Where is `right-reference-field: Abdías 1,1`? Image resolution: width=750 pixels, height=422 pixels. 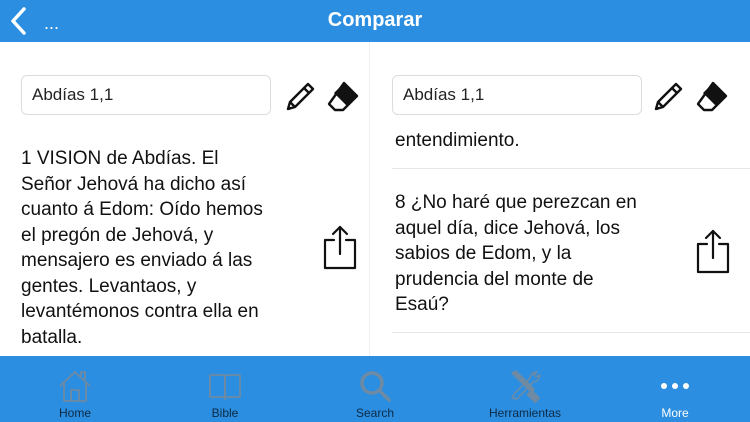 right-reference-field: Abdías 1,1 is located at coordinates (517, 95).